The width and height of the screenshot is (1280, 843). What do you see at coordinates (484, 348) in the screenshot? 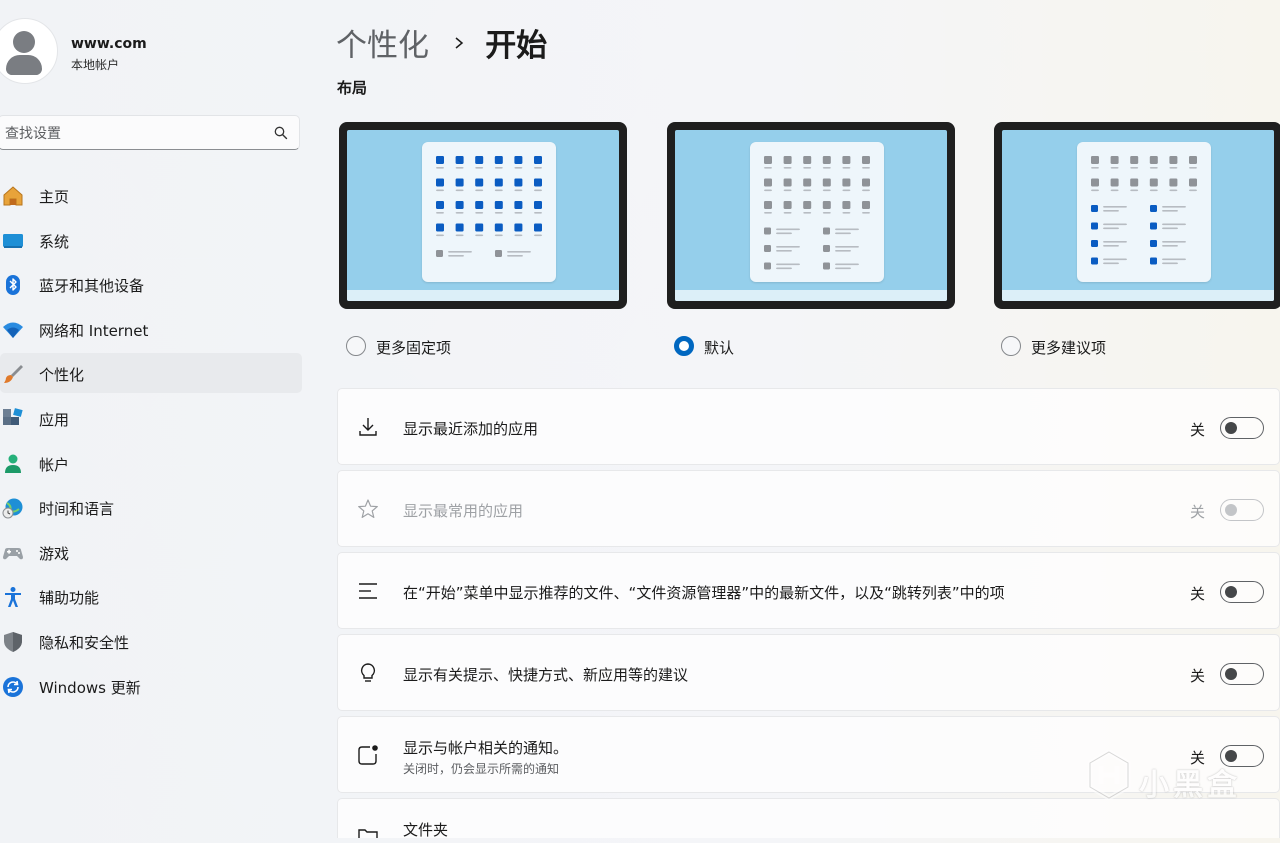
I see `layout-radio-row: 更多固定项` at bounding box center [484, 348].